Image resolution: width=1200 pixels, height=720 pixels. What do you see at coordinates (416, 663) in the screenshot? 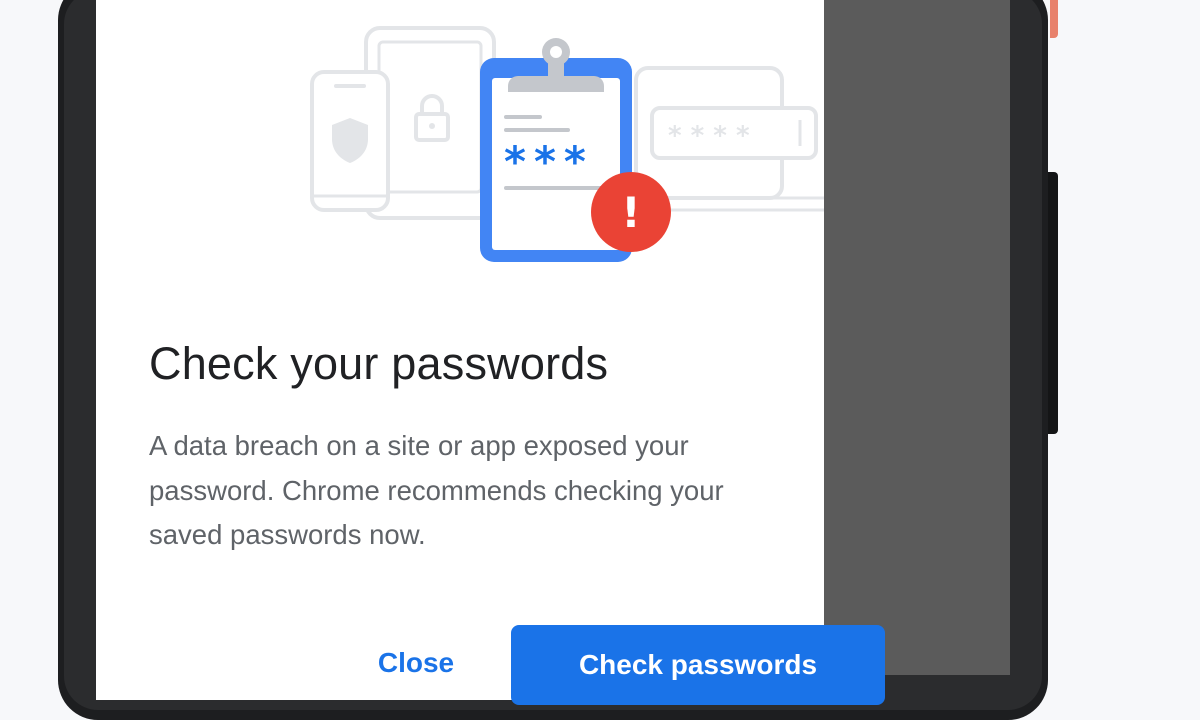
I see `close-button: Close` at bounding box center [416, 663].